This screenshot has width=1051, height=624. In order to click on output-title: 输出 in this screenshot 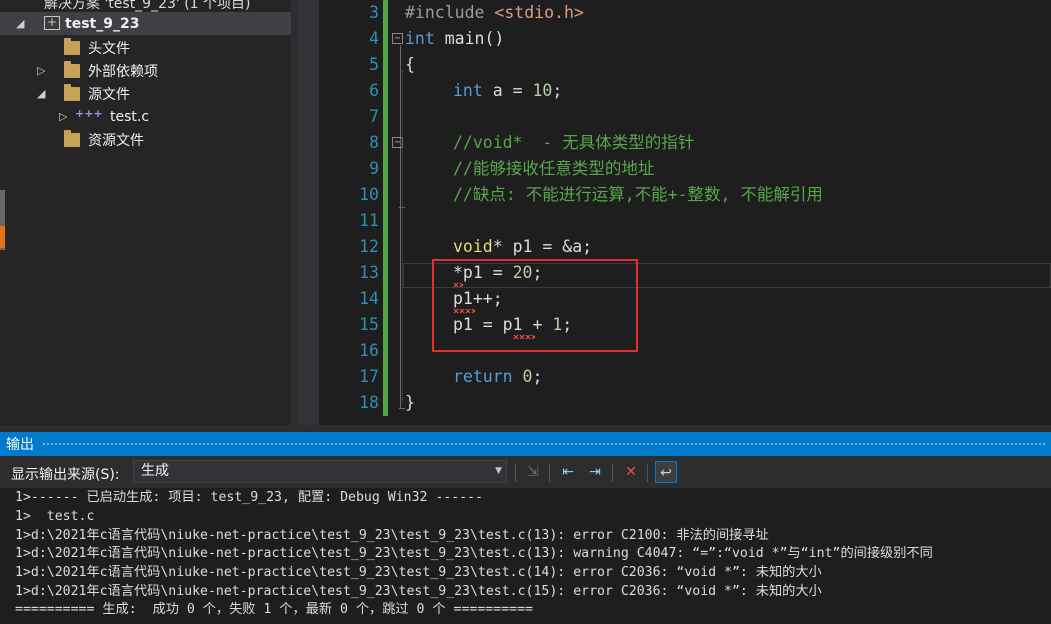, I will do `click(20, 445)`.